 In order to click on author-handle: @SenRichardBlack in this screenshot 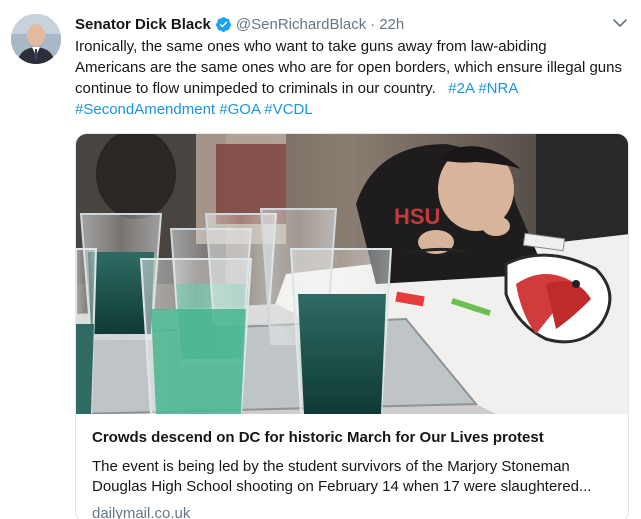, I will do `click(301, 24)`.